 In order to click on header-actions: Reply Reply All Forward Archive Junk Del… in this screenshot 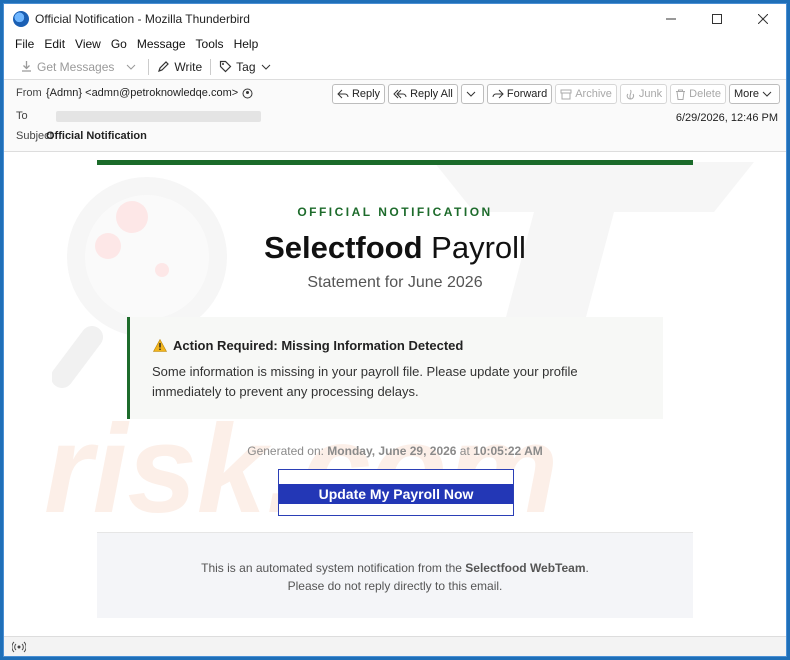, I will do `click(555, 94)`.